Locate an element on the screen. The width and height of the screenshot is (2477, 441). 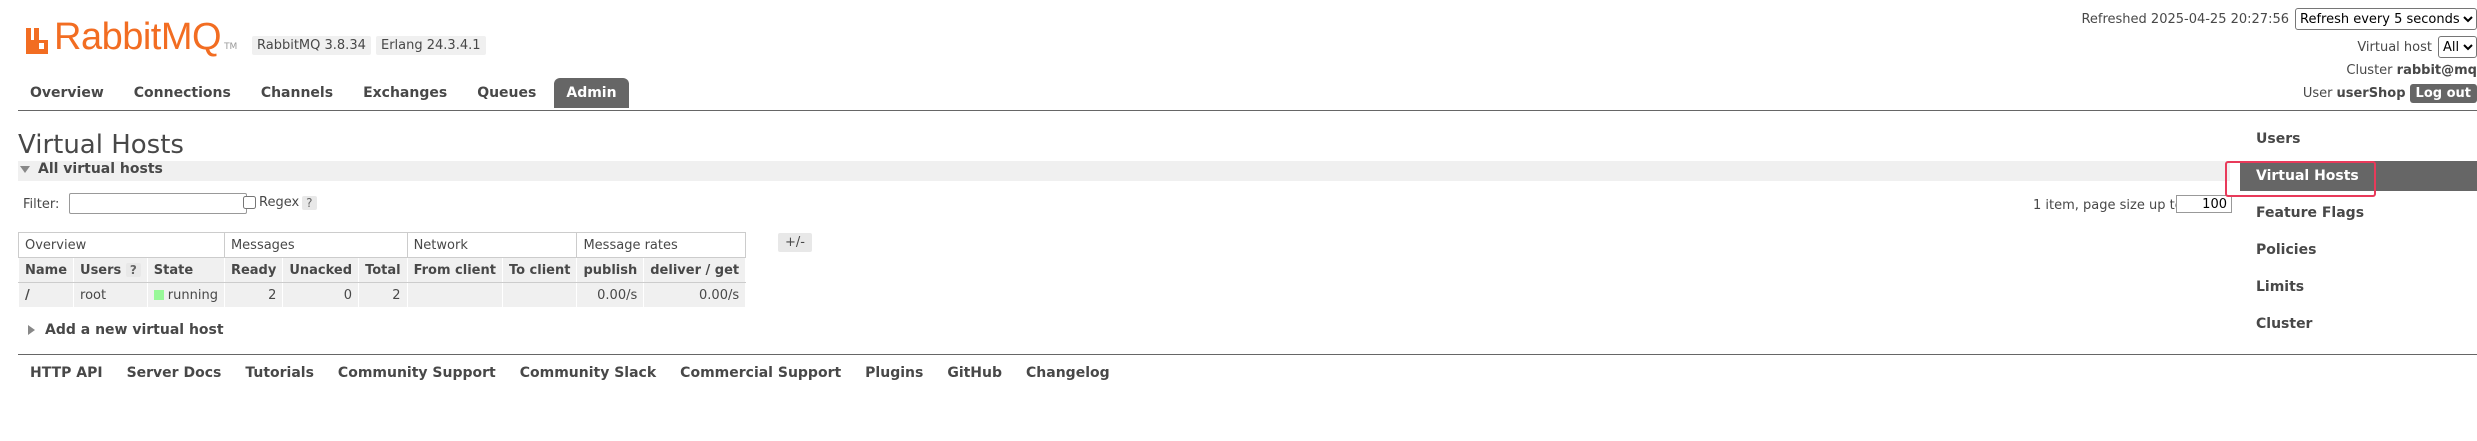
regex-help-icon: ? is located at coordinates (309, 202).